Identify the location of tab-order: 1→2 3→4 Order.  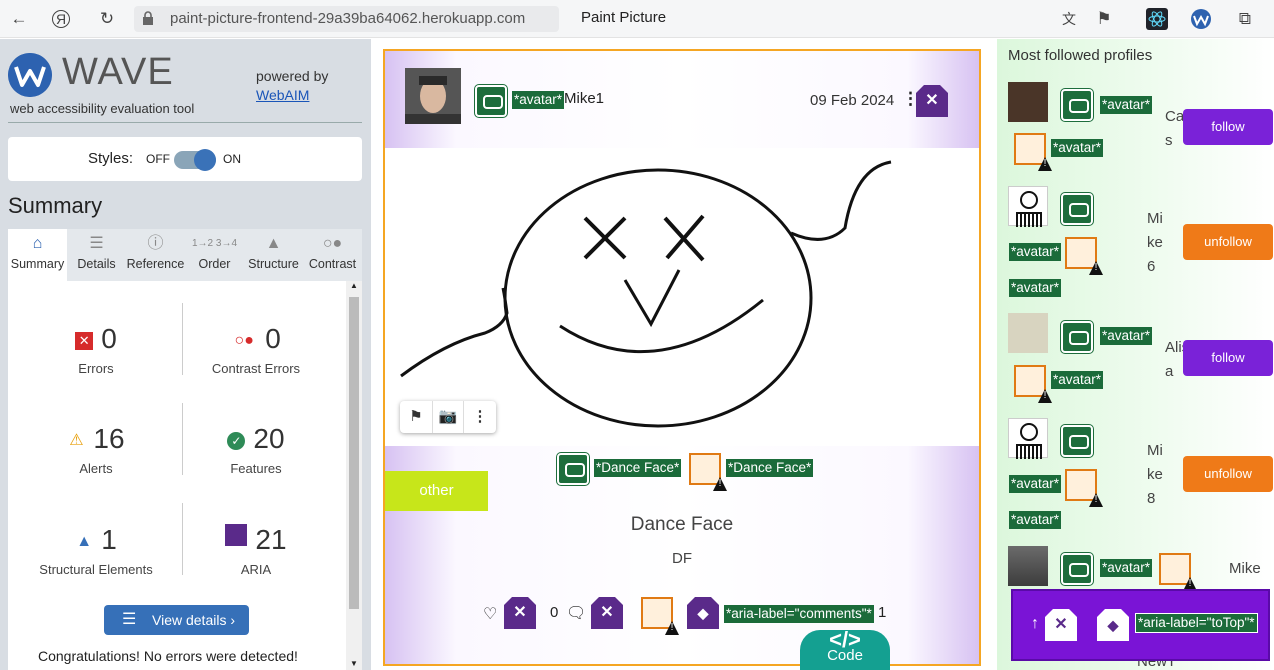
(214, 255).